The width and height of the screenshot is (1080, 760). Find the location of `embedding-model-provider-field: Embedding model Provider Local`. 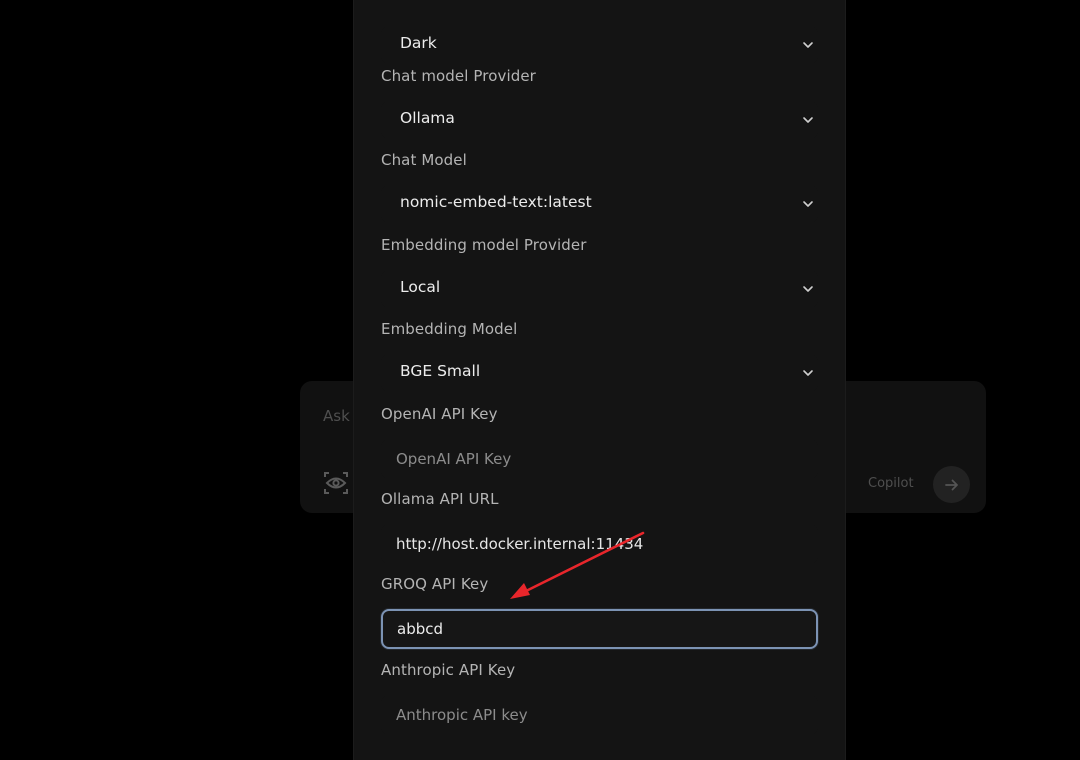

embedding-model-provider-field: Embedding model Provider Local is located at coordinates (599, 271).